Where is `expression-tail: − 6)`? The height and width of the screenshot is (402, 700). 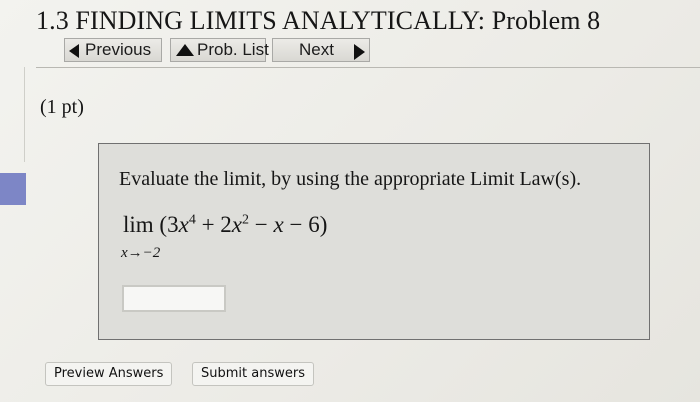
expression-tail: − 6) is located at coordinates (305, 224).